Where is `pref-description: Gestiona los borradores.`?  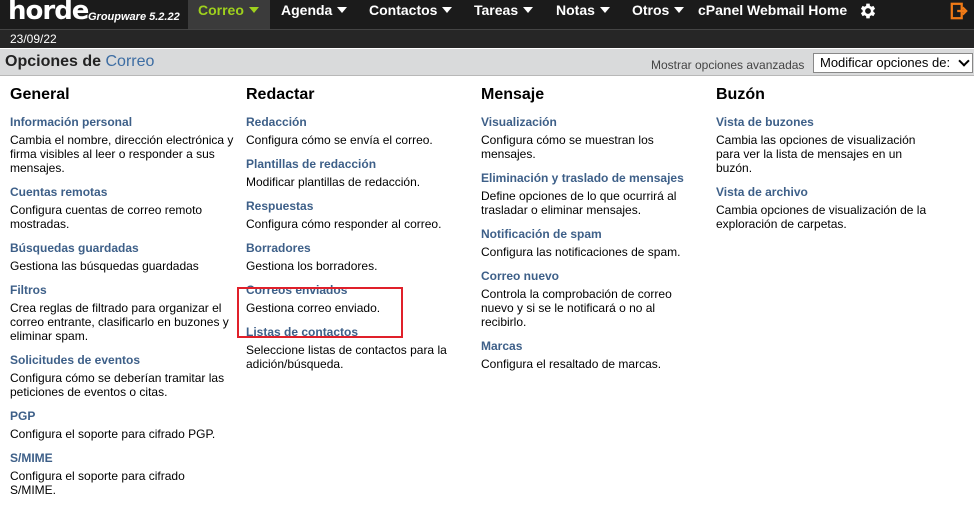
pref-description: Gestiona los borradores. is located at coordinates (312, 266).